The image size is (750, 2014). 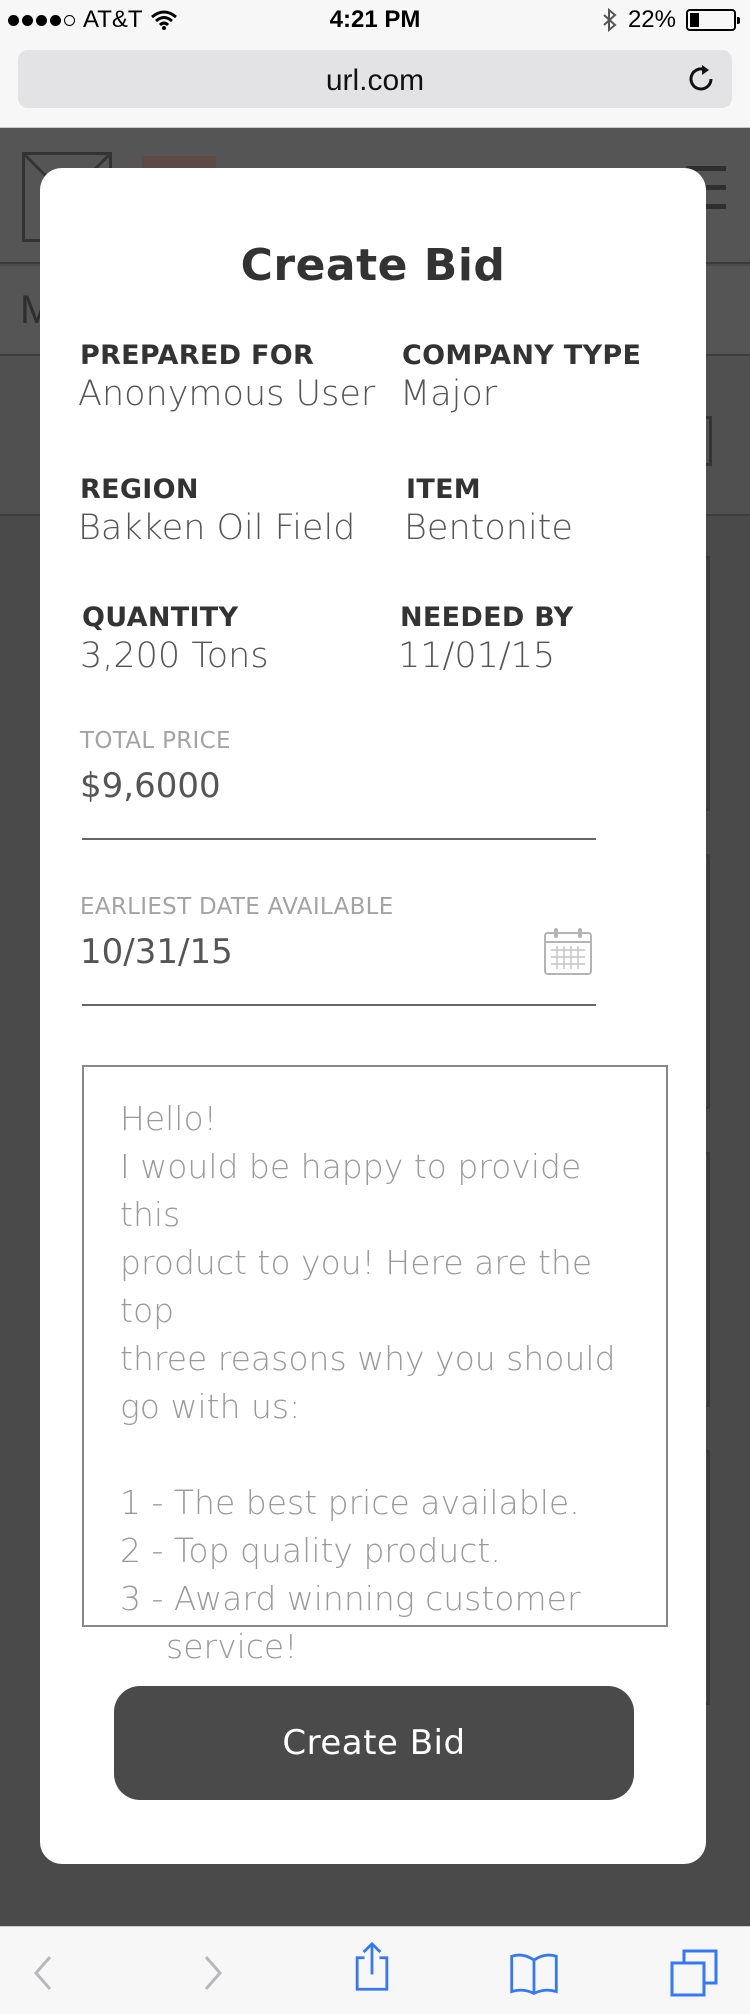 I want to click on share-icon, so click(x=372, y=1967).